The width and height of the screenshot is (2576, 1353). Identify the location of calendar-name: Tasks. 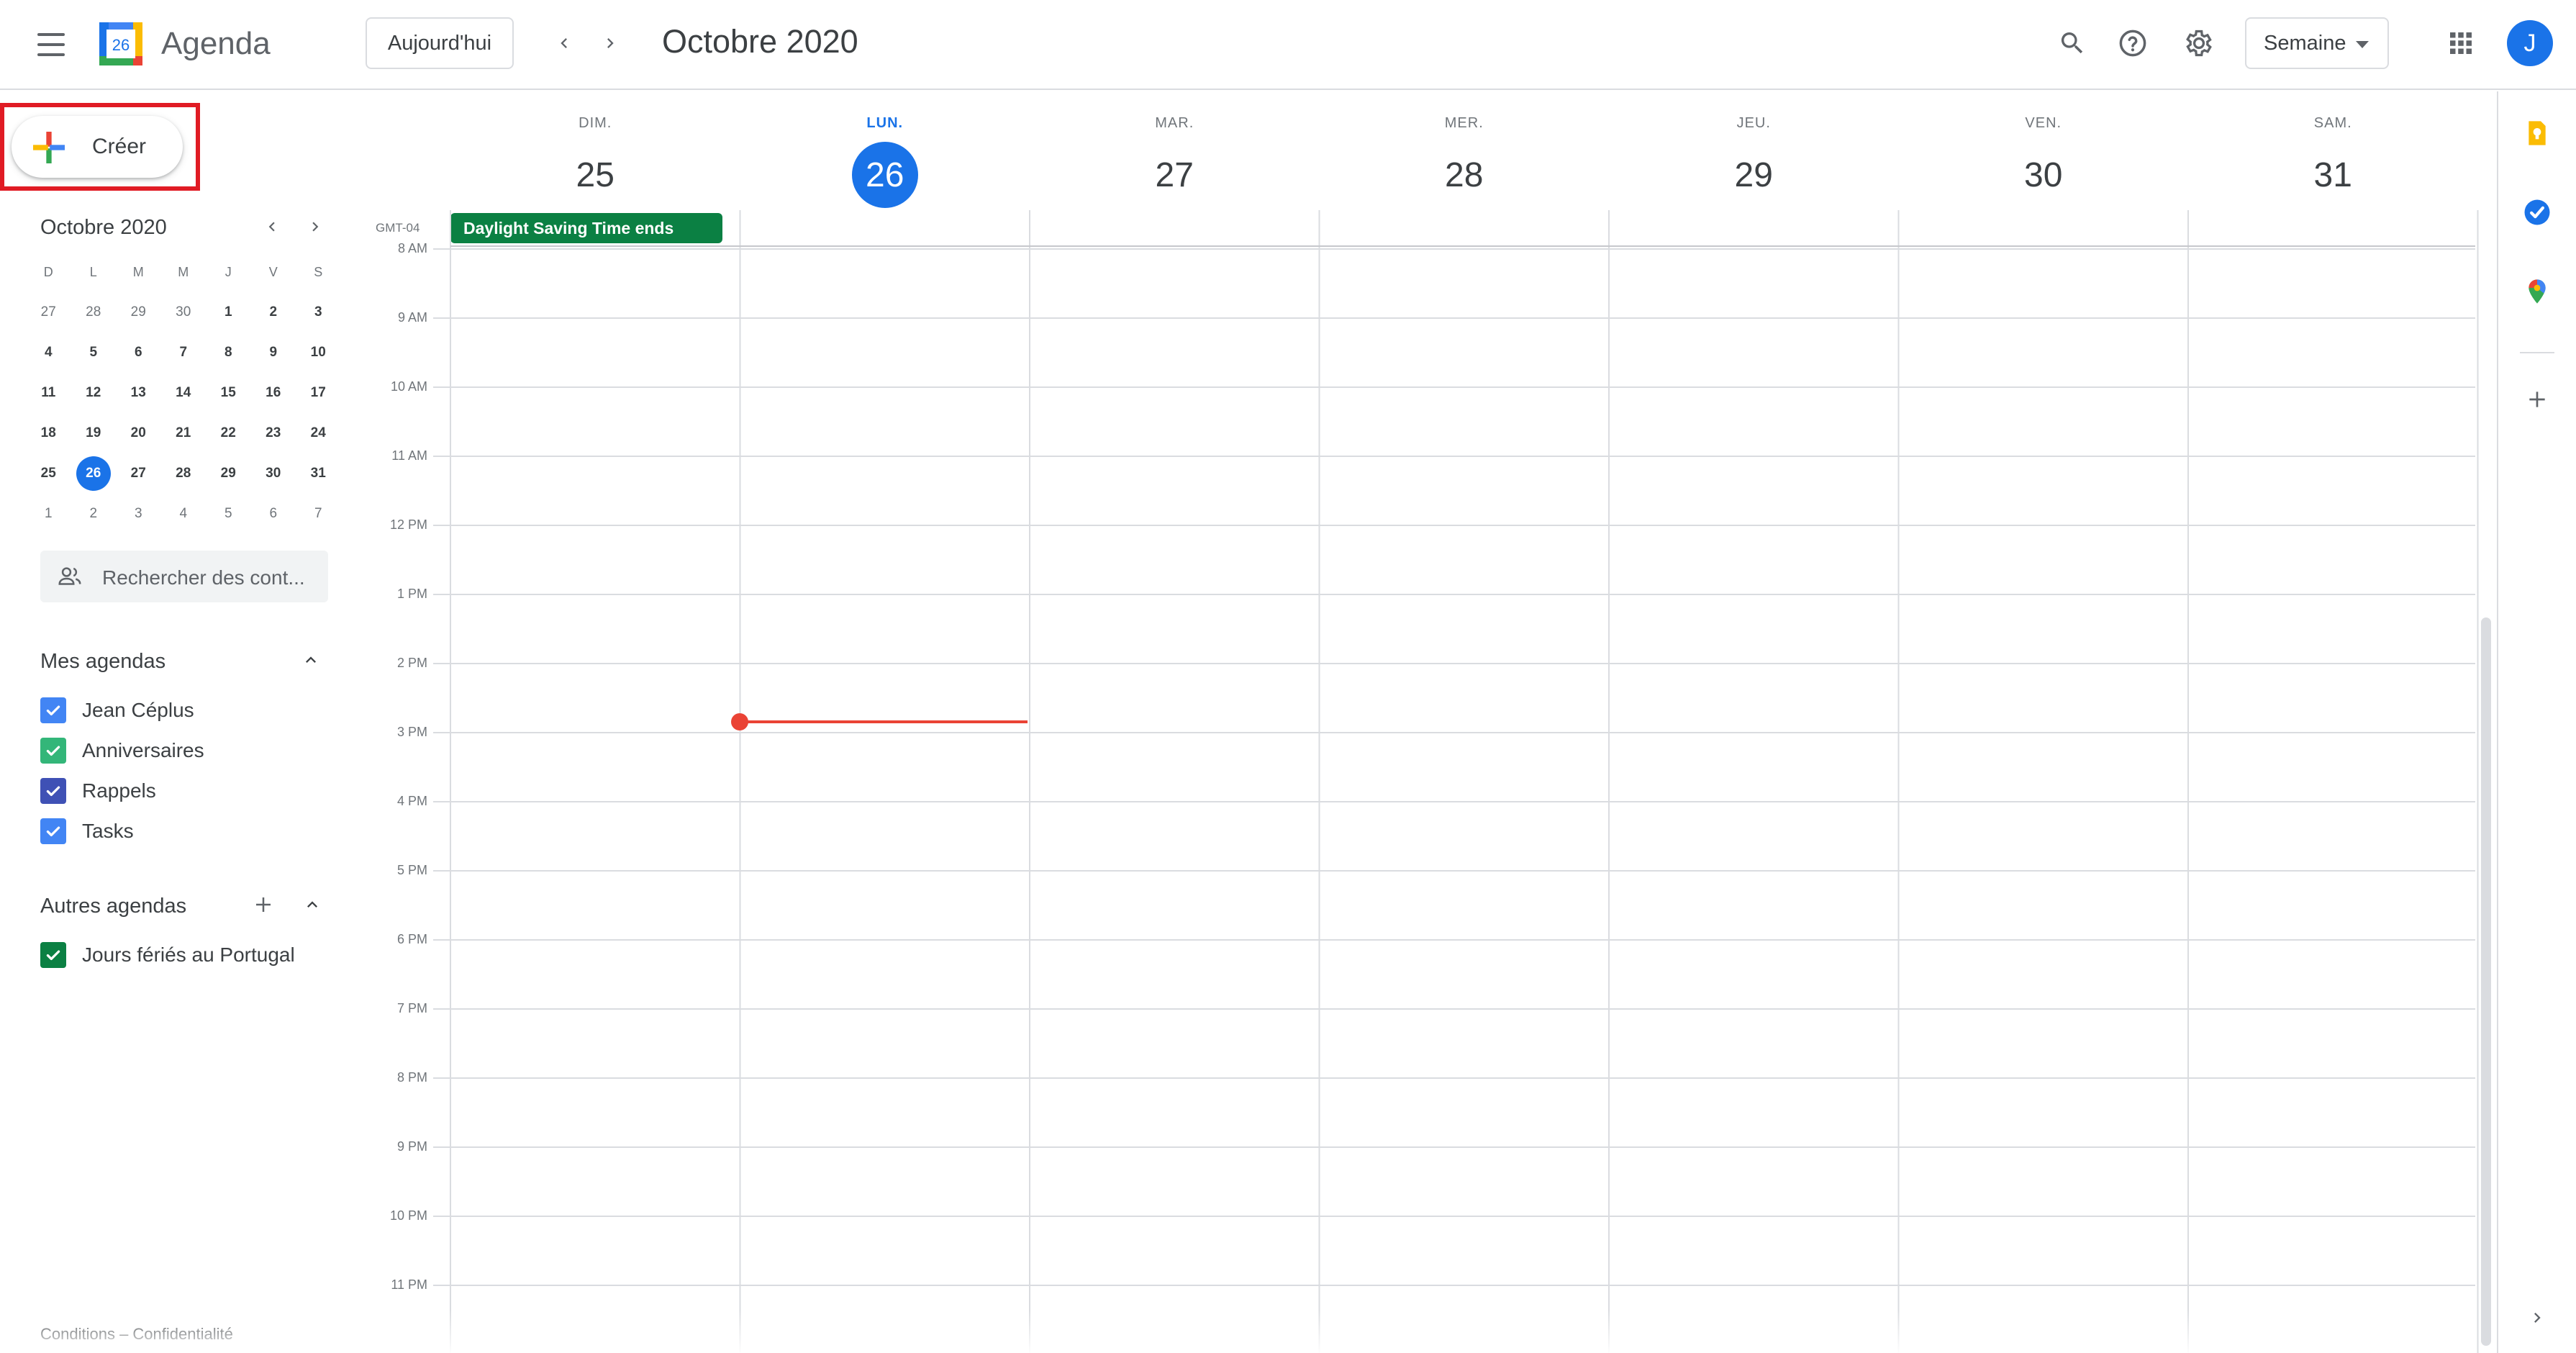
(108, 831).